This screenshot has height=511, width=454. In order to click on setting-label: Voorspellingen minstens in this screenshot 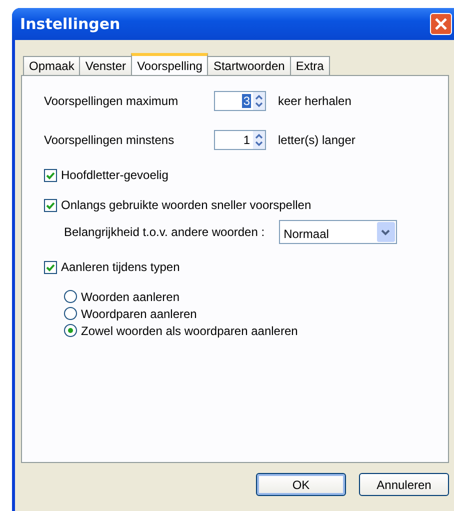, I will do `click(110, 140)`.